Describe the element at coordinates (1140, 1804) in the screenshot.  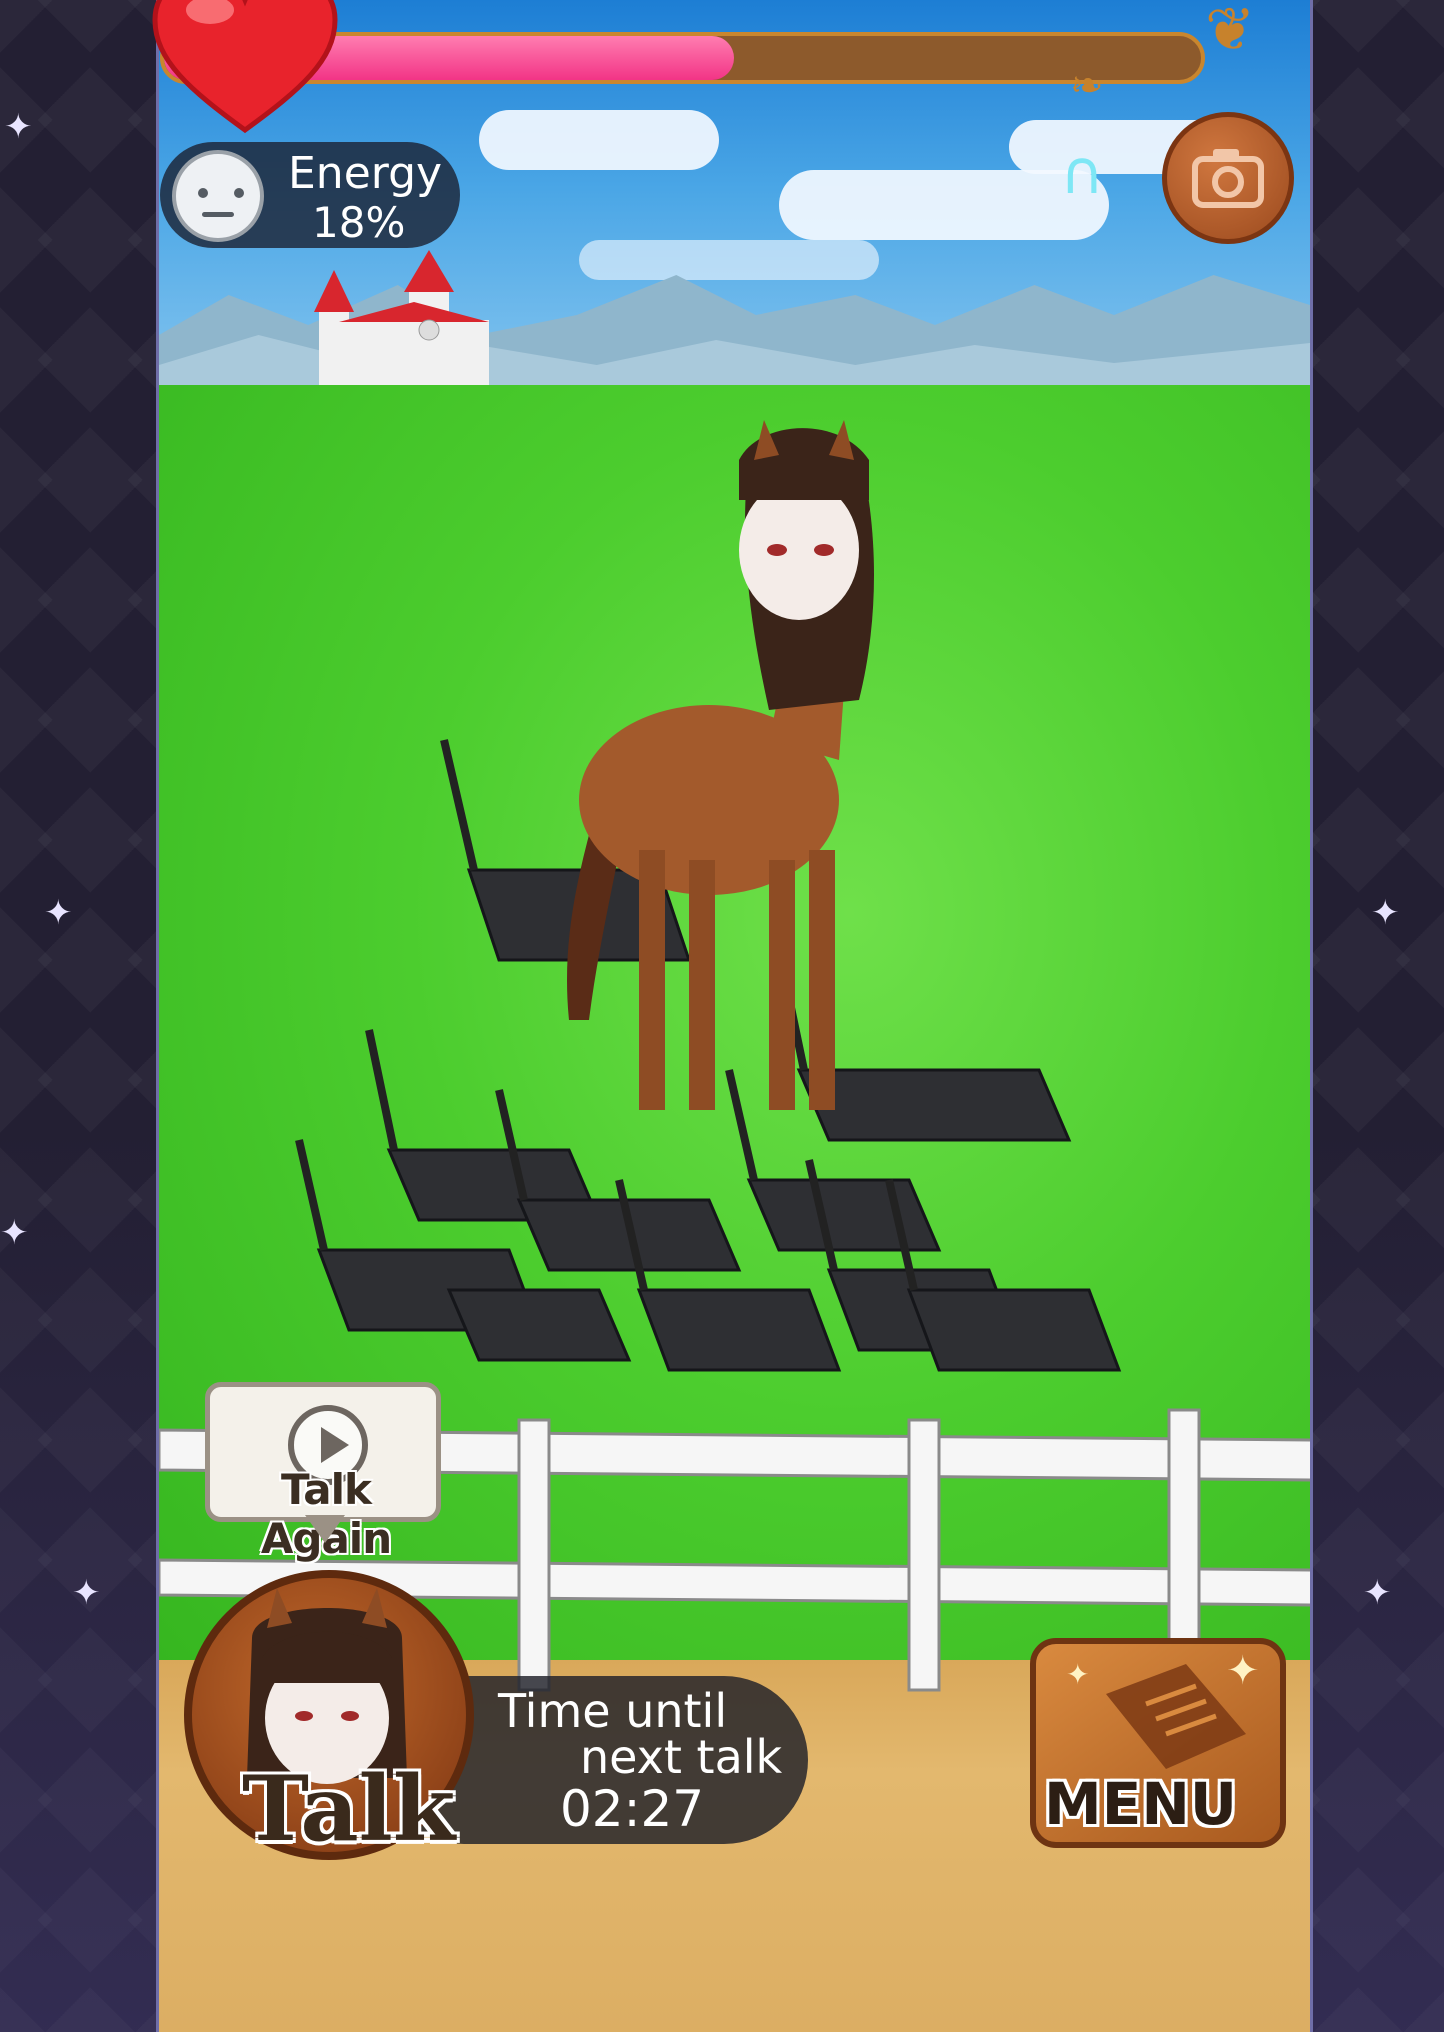
I see `menu-label: MENU` at that location.